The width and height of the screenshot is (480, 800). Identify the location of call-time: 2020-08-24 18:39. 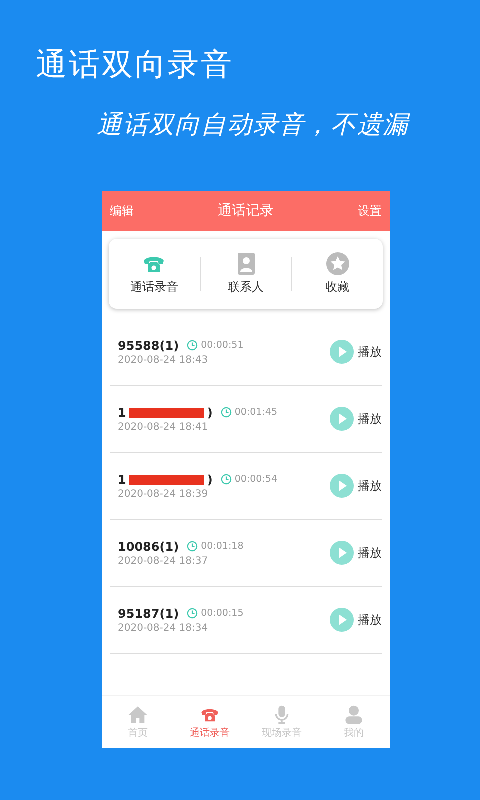
(164, 494).